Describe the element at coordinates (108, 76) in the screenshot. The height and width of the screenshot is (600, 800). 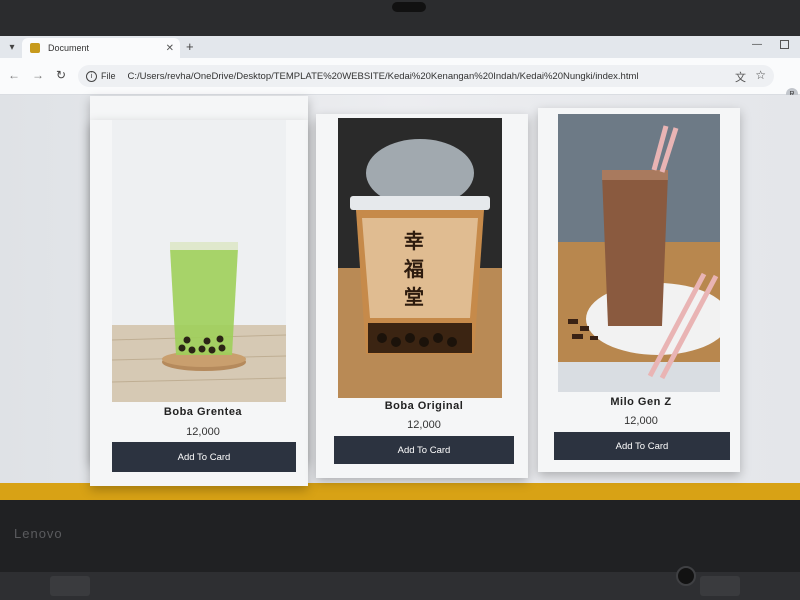
I see `site-info-label: File` at that location.